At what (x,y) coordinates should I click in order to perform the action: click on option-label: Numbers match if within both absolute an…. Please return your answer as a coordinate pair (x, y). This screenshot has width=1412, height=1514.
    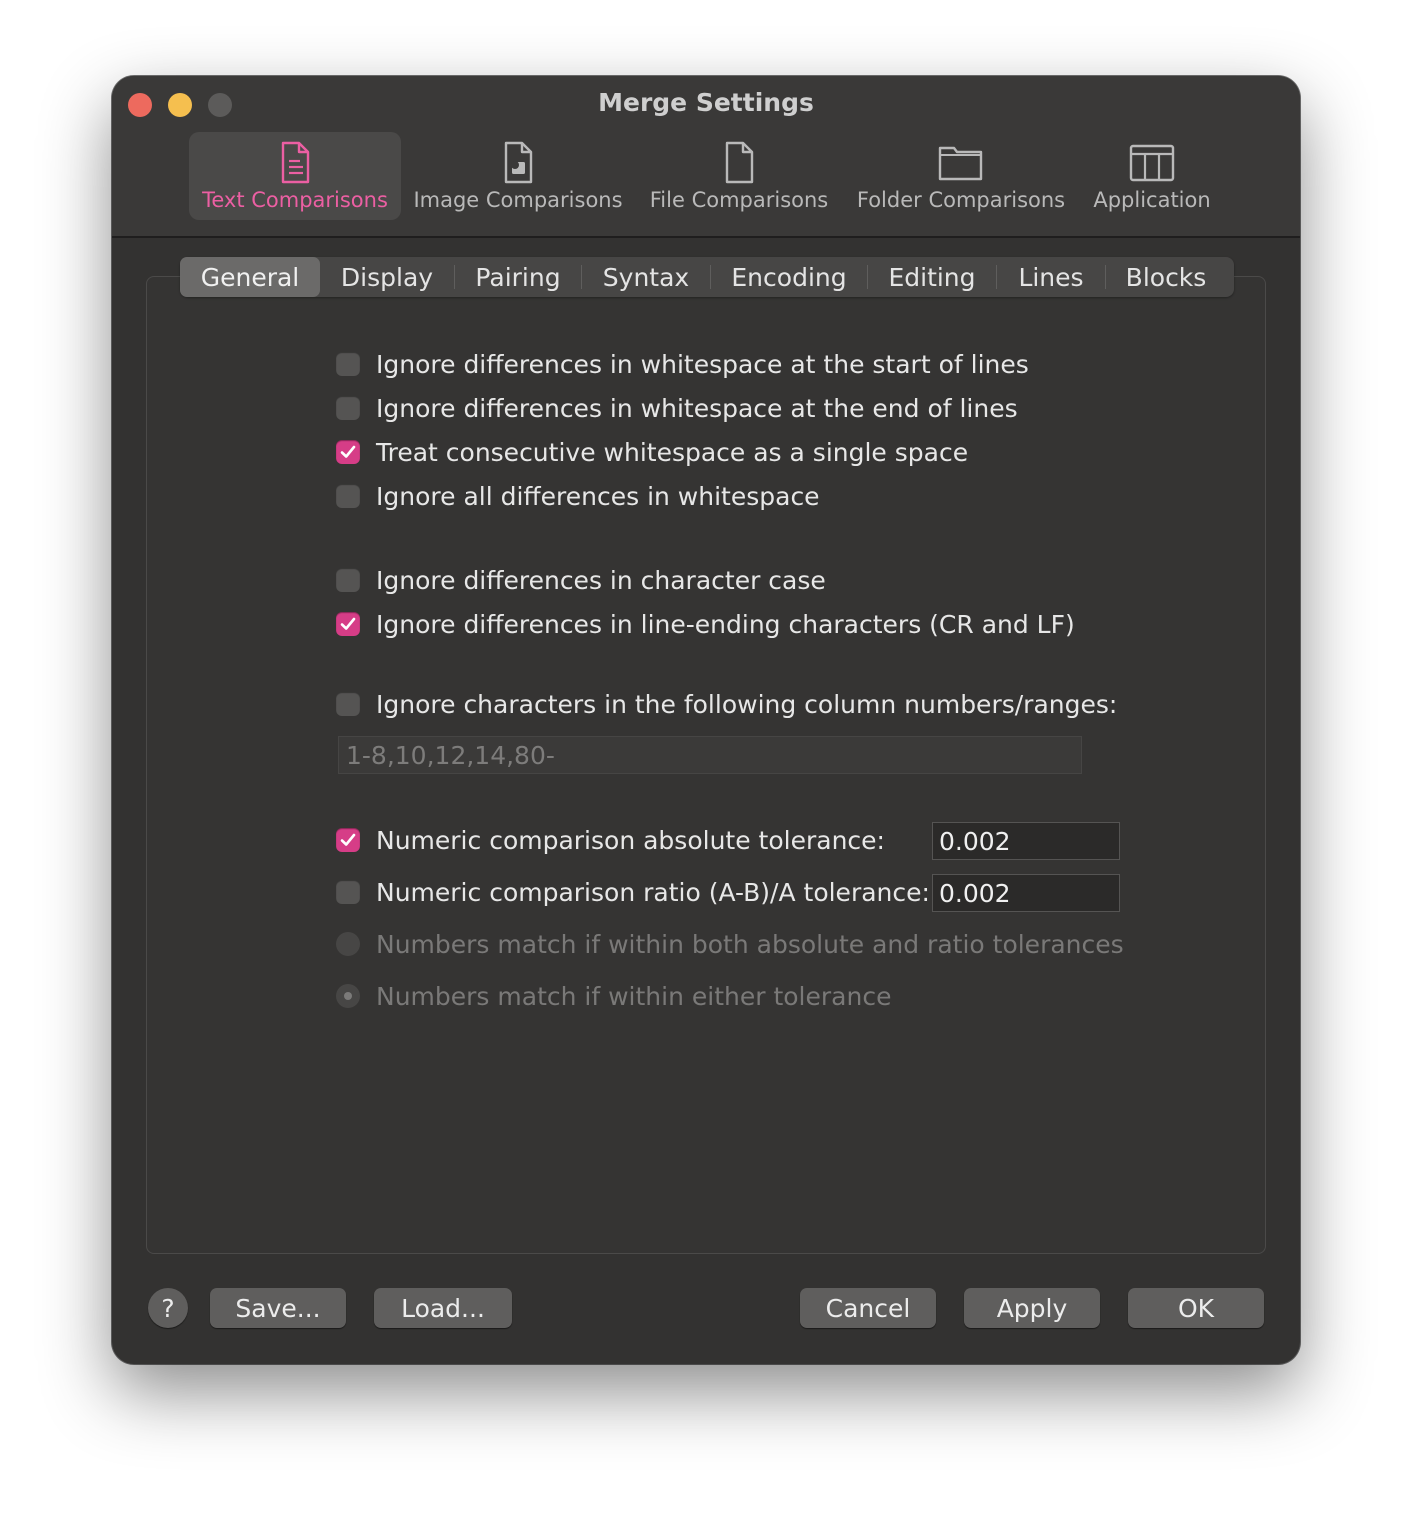
    Looking at the image, I should click on (750, 944).